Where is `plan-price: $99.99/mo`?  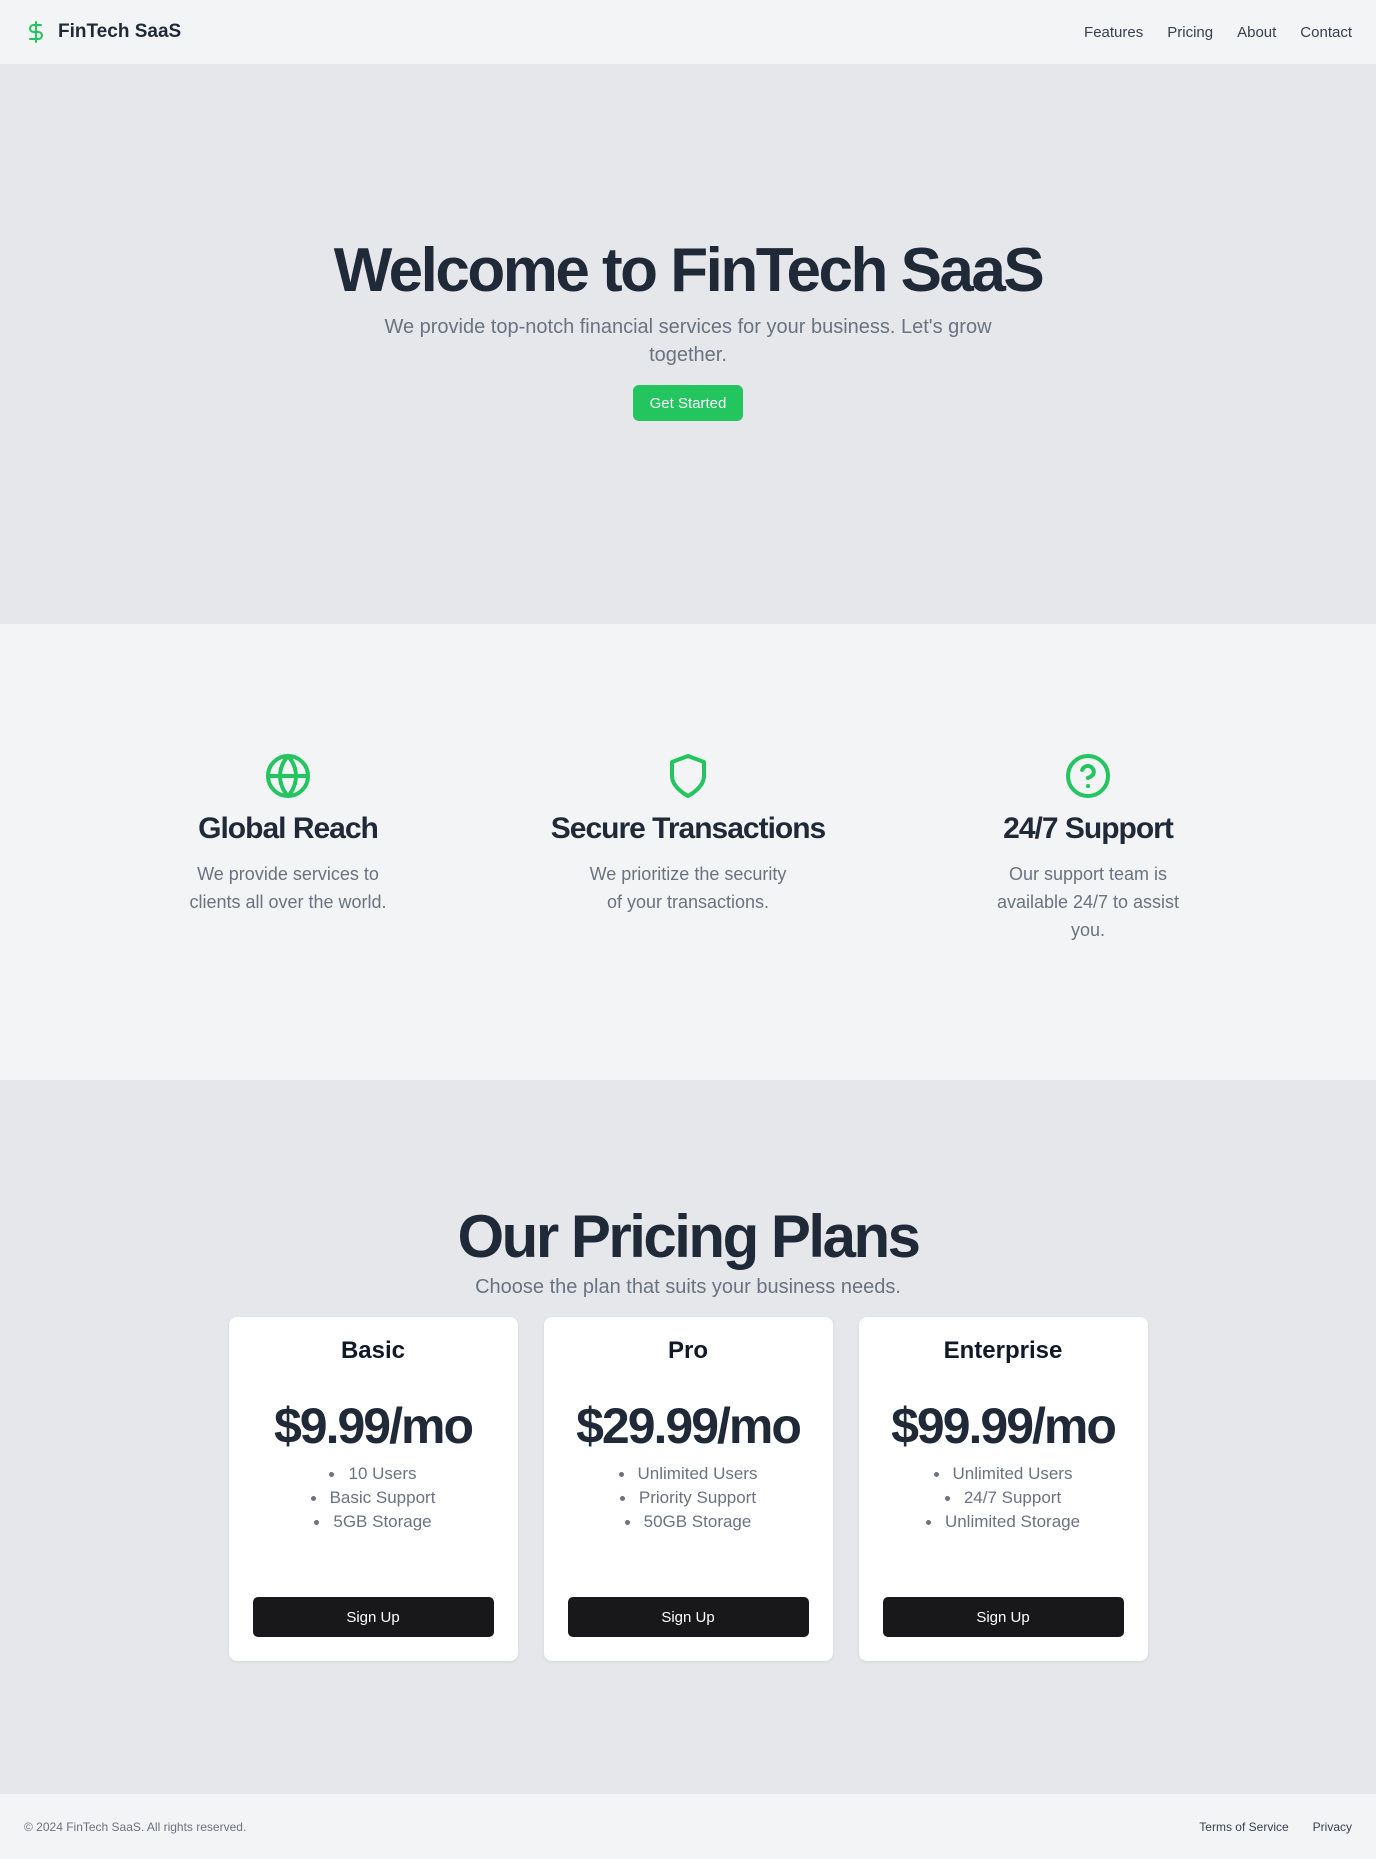 plan-price: $99.99/mo is located at coordinates (1004, 1426).